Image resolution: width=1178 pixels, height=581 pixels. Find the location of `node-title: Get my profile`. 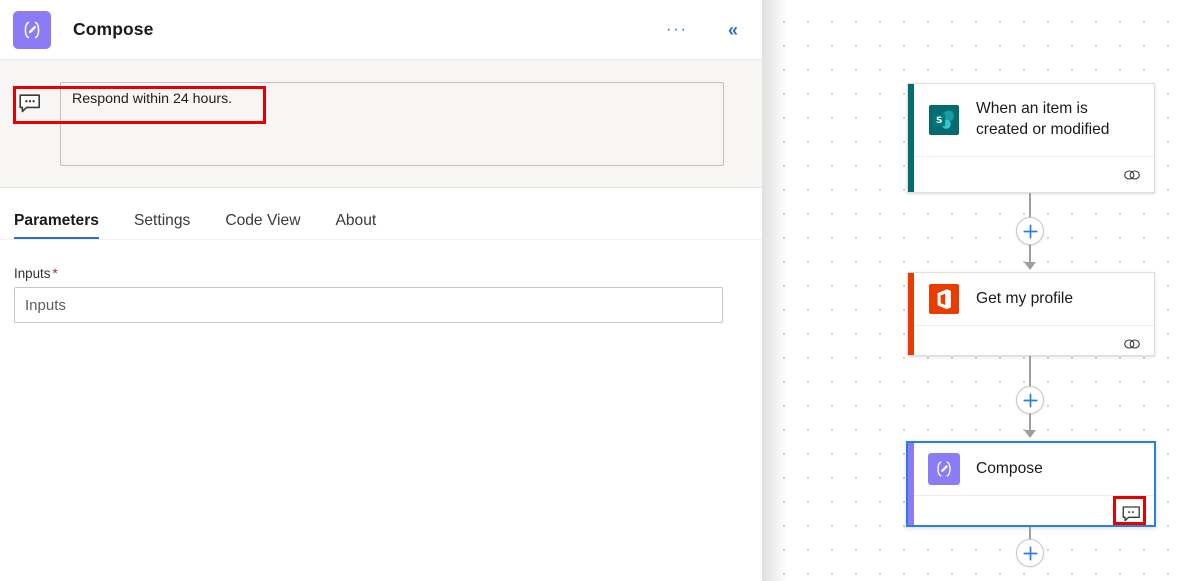

node-title: Get my profile is located at coordinates (1025, 298).